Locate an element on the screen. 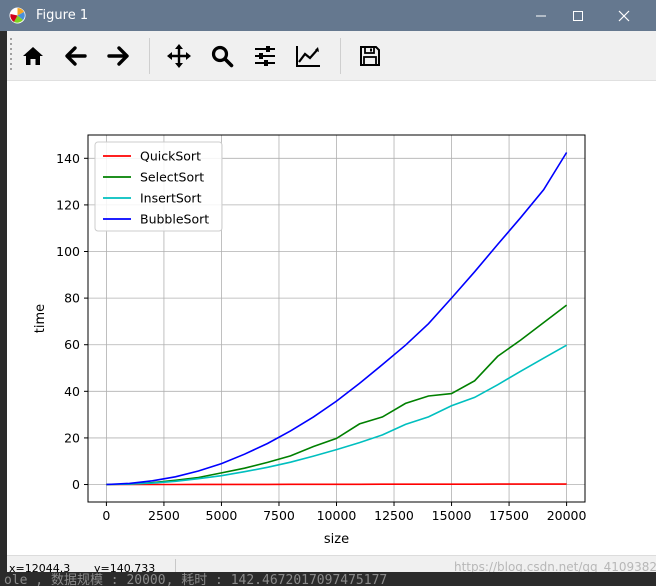 The height and width of the screenshot is (586, 656). x-tick-label: 17500 is located at coordinates (509, 515).